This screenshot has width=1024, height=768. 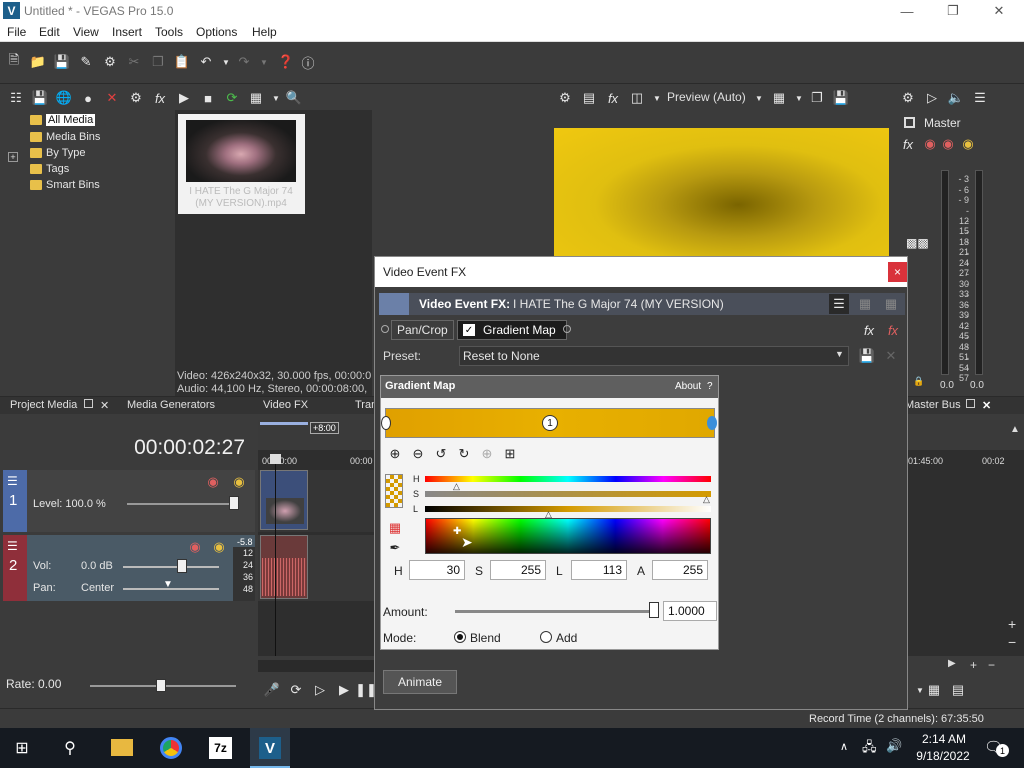 What do you see at coordinates (721, 192) in the screenshot?
I see `video-preview` at bounding box center [721, 192].